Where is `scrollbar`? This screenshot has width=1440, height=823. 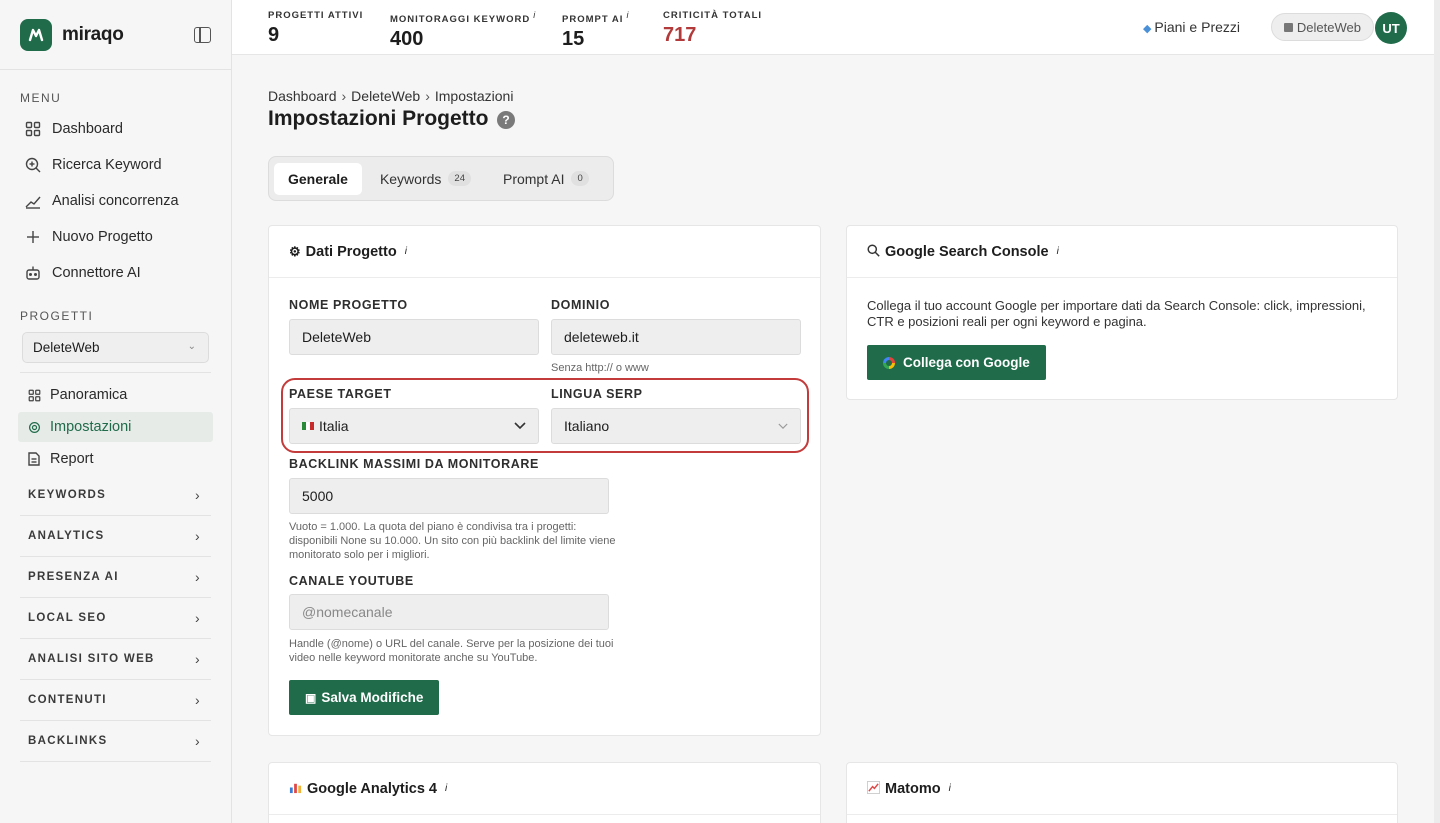
scrollbar is located at coordinates (1437, 411).